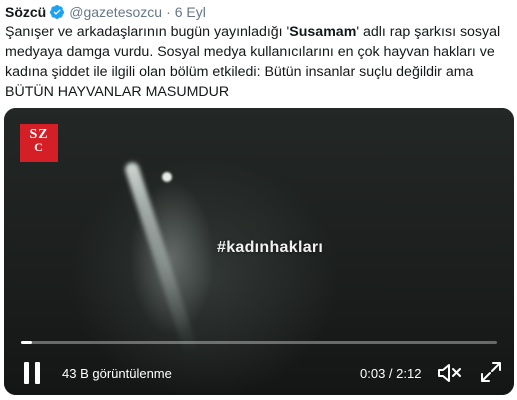 The height and width of the screenshot is (400, 517). I want to click on channel-logo: SZ C, so click(39, 143).